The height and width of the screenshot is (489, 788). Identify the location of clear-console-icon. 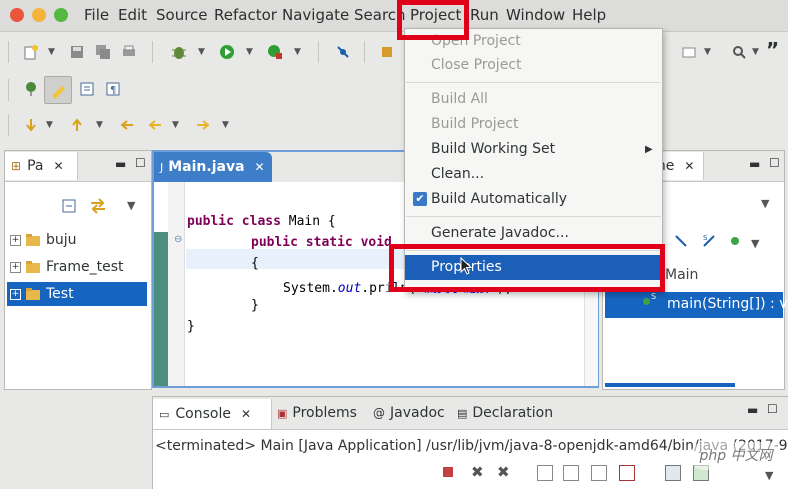
(627, 473).